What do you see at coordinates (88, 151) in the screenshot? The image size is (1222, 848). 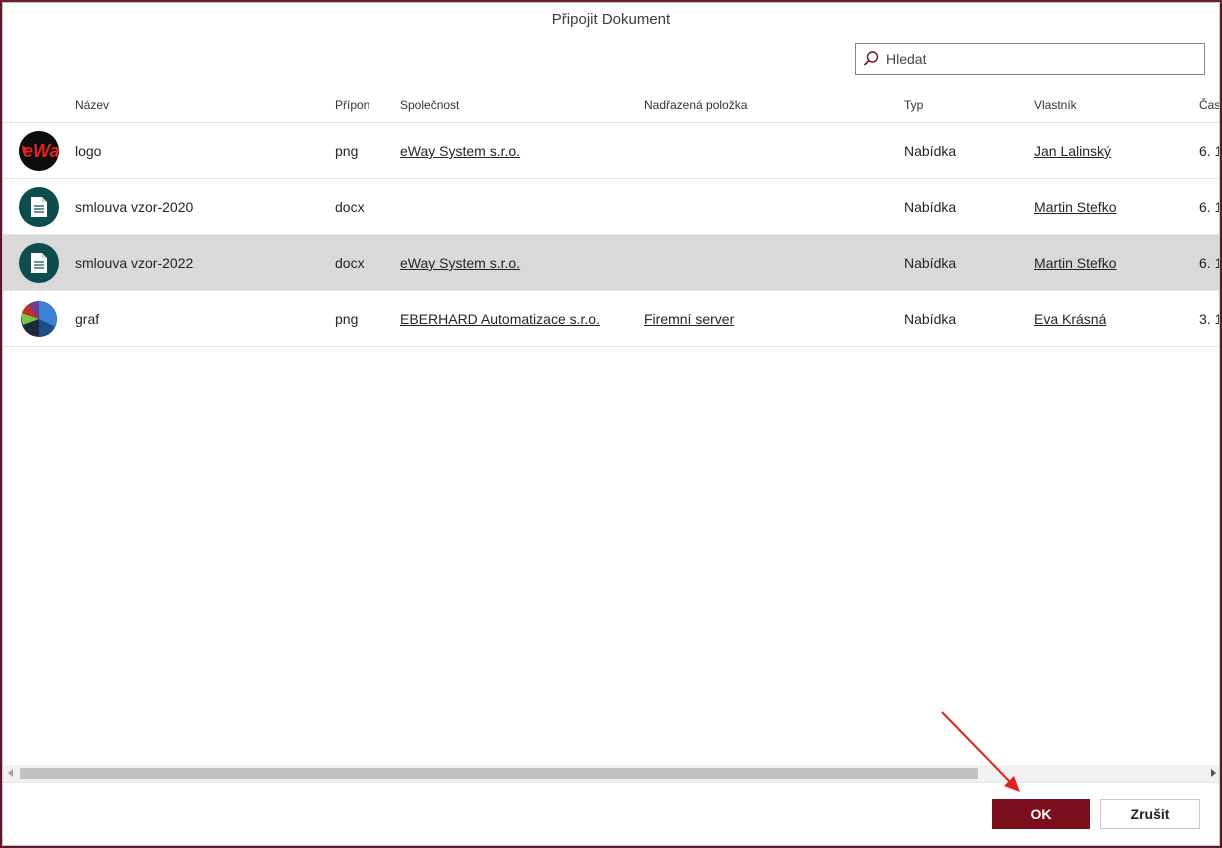 I see `document-name: logo` at bounding box center [88, 151].